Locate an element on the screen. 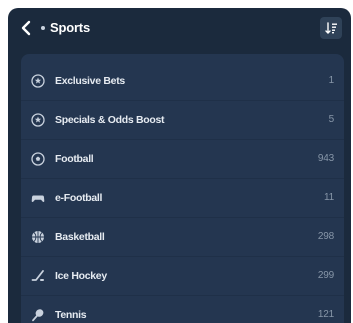 This screenshot has height=323, width=353. event-count: 11 is located at coordinates (329, 197).